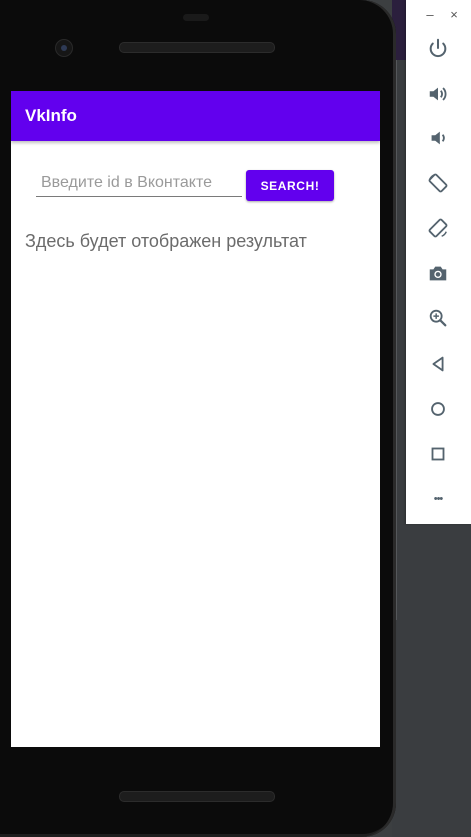  I want to click on more-icon: •••, so click(438, 499).